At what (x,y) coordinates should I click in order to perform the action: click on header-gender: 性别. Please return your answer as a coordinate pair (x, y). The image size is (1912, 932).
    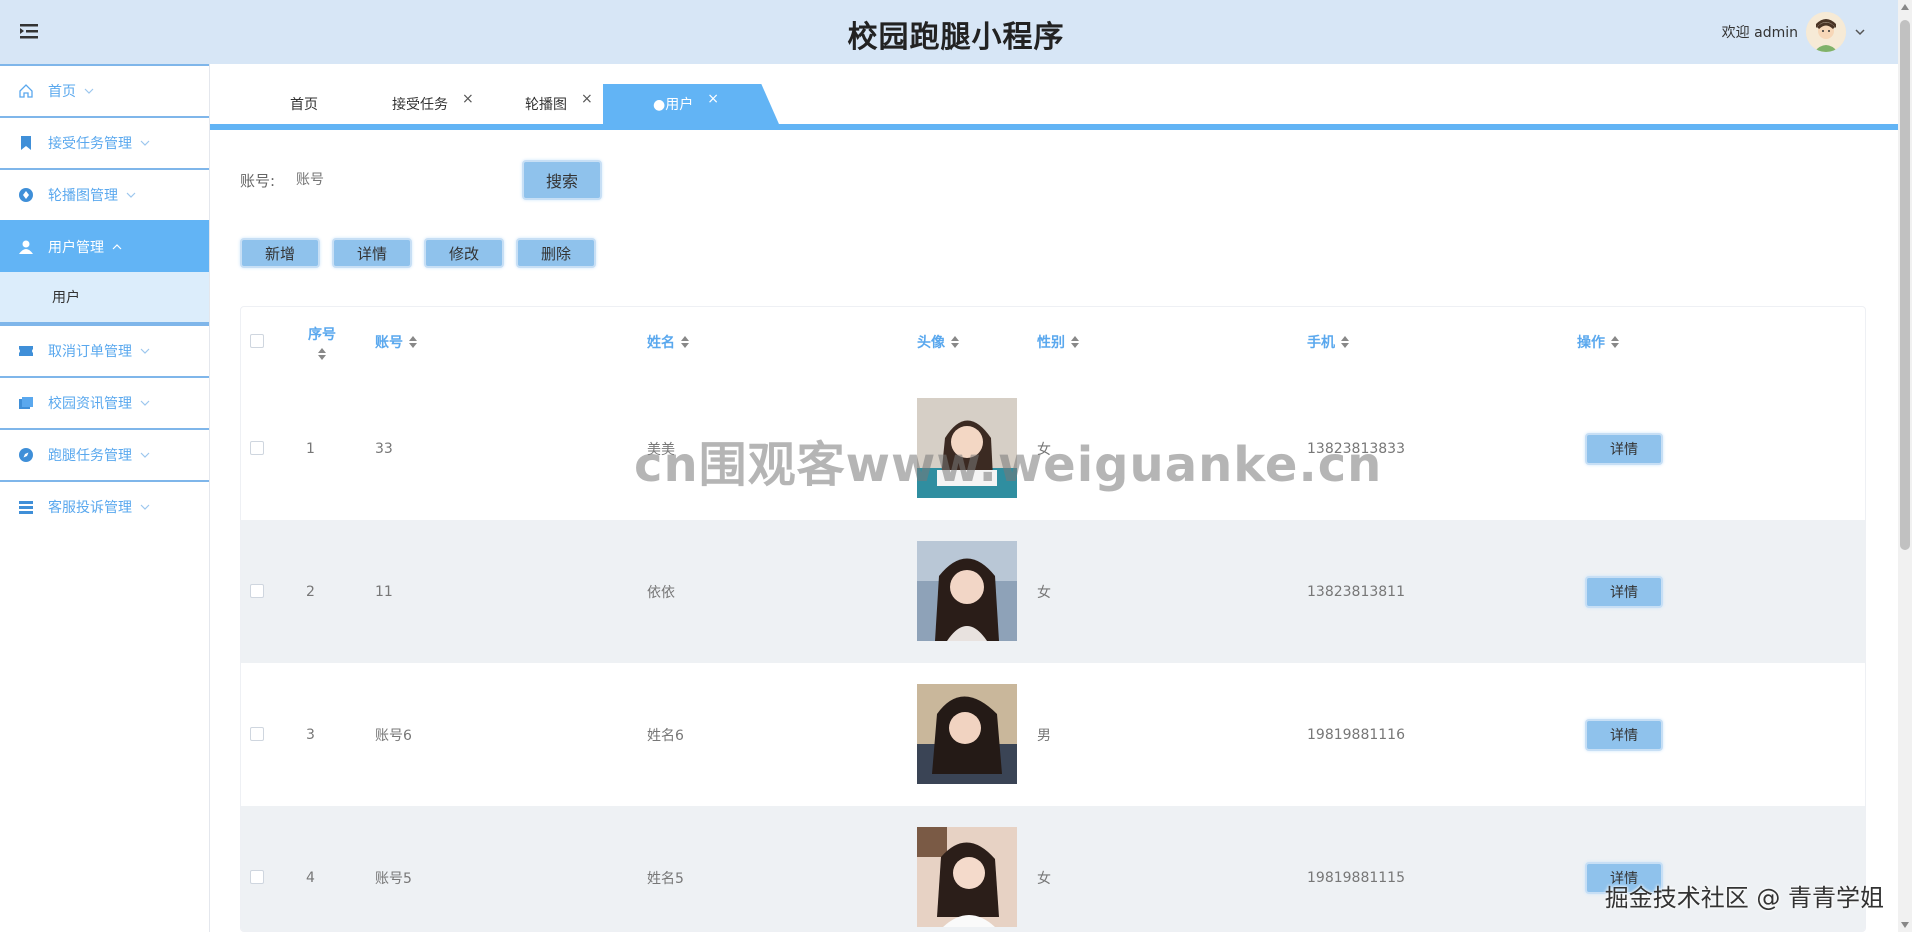
    Looking at the image, I should click on (1058, 342).